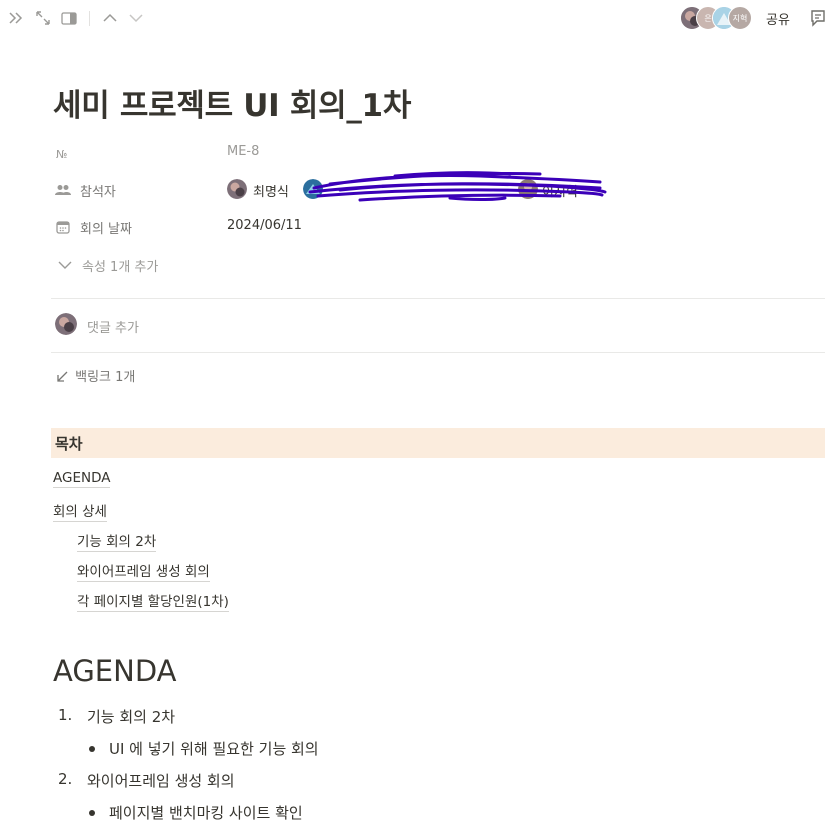  Describe the element at coordinates (457, 186) in the screenshot. I see `redaction-scribble` at that location.